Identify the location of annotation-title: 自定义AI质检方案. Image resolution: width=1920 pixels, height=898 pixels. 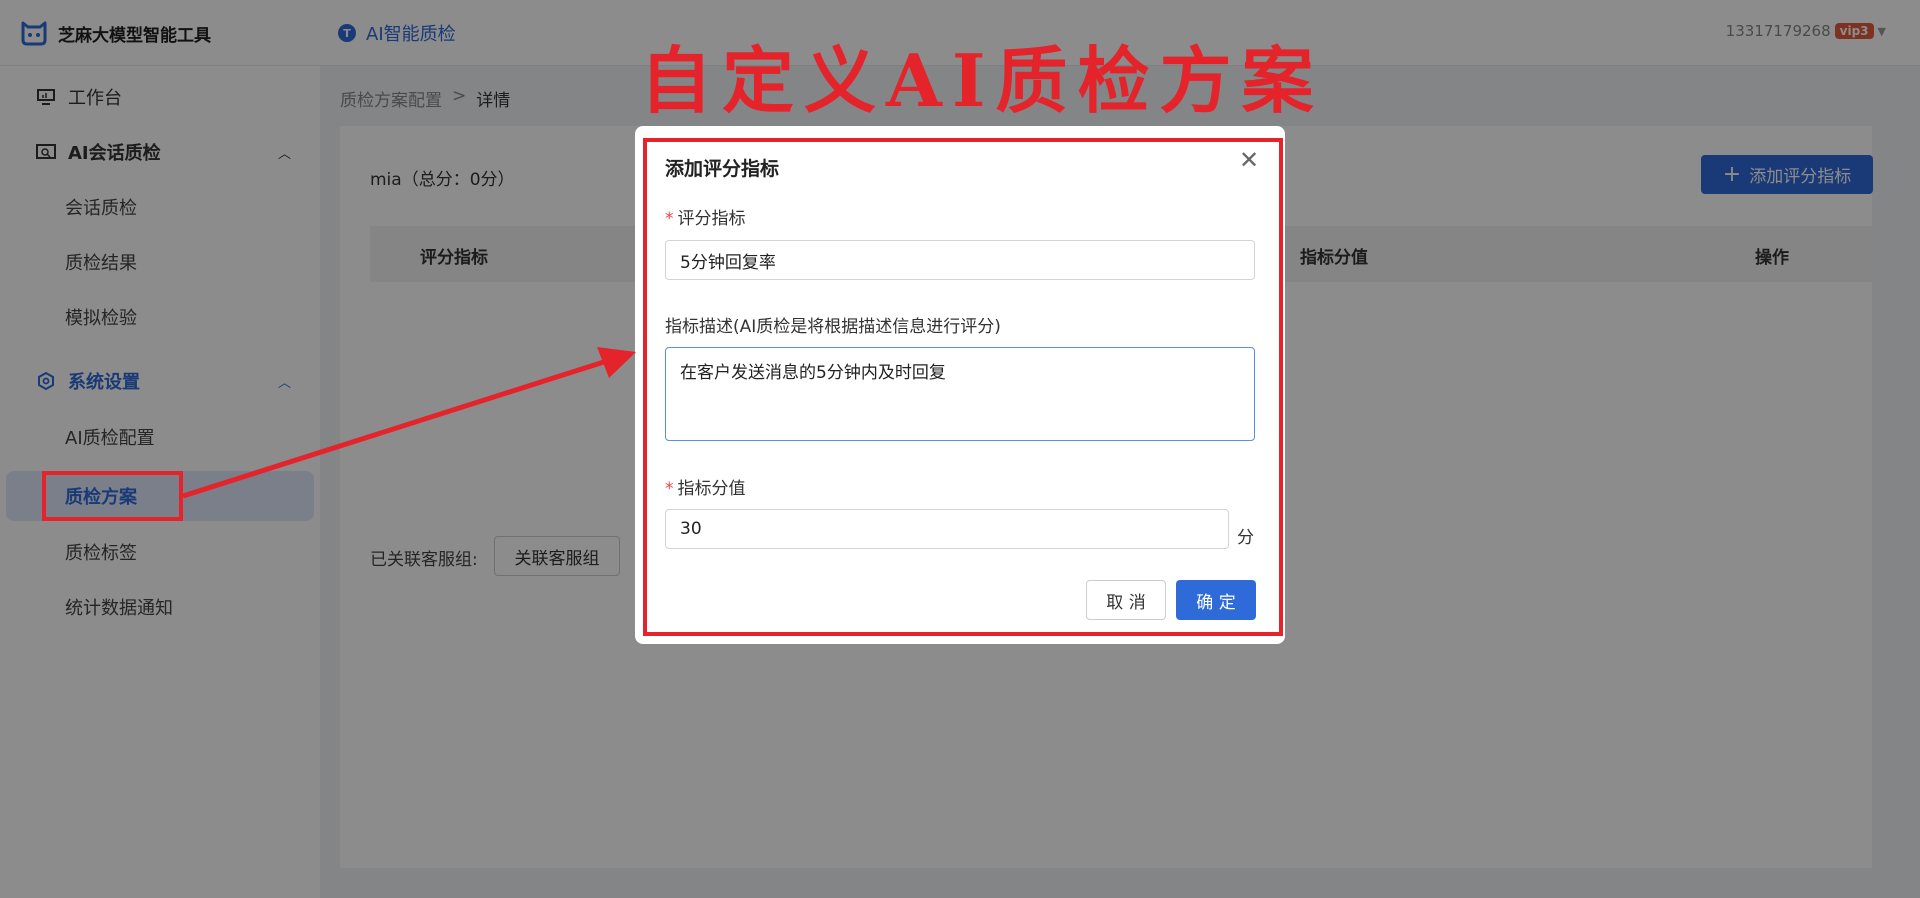
(982, 80).